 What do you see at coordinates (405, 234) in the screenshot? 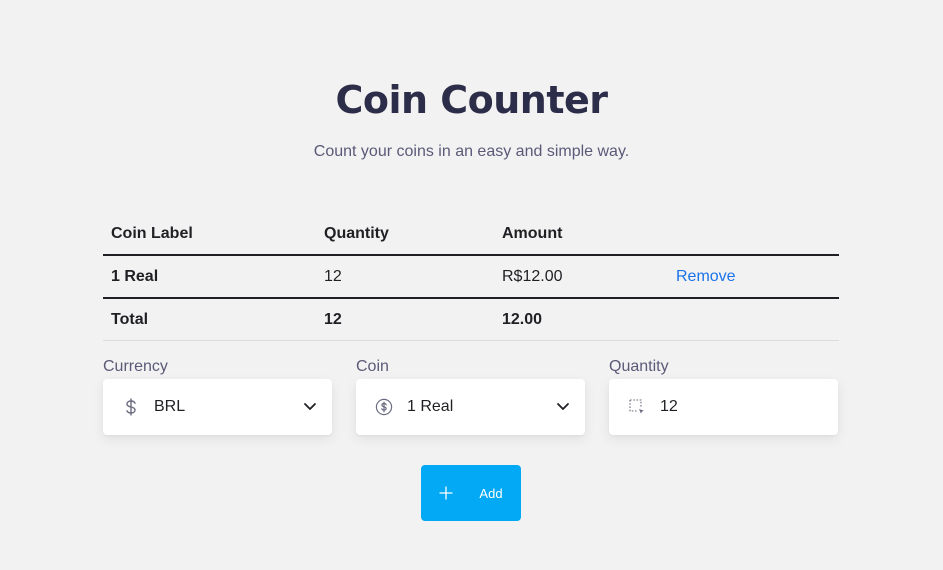
I see `column-header-quantity: Quantity` at bounding box center [405, 234].